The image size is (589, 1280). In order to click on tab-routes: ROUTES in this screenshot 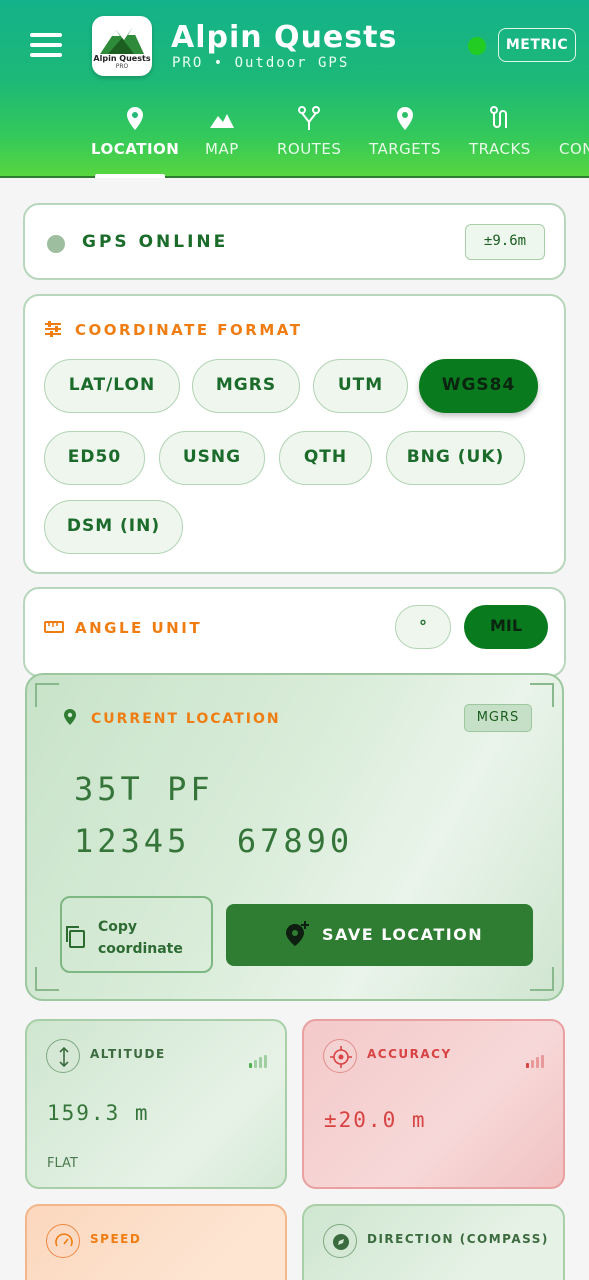, I will do `click(309, 132)`.